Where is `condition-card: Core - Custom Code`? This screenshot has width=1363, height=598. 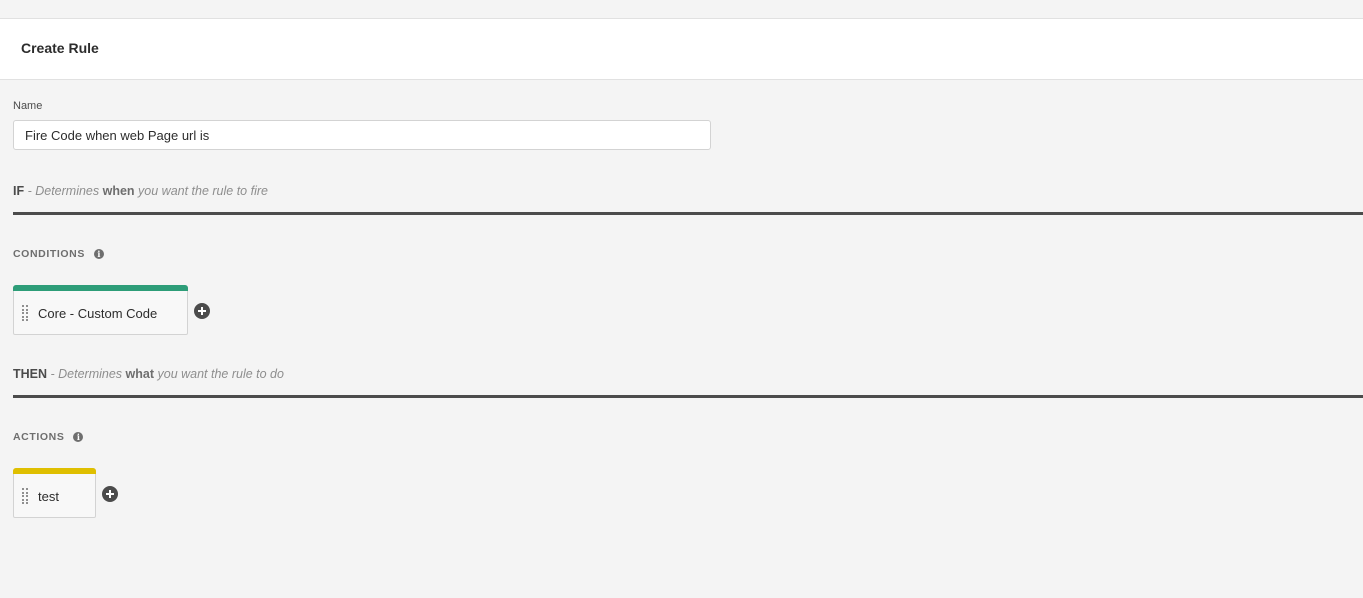
condition-card: Core - Custom Code is located at coordinates (100, 310).